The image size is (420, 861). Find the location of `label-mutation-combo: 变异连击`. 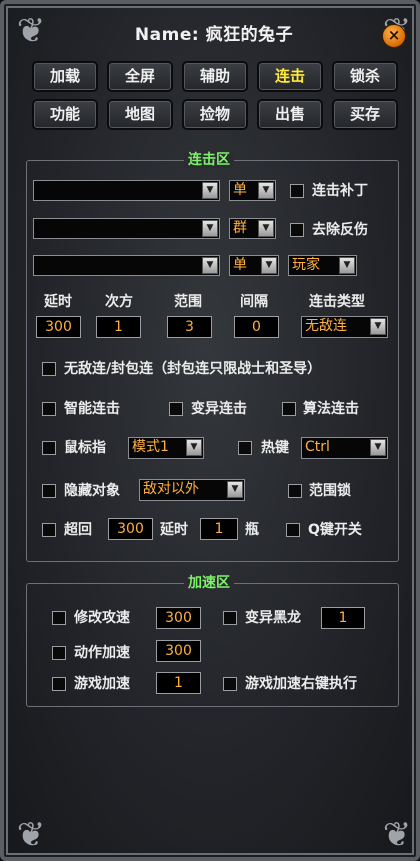

label-mutation-combo: 变异连击 is located at coordinates (219, 409).